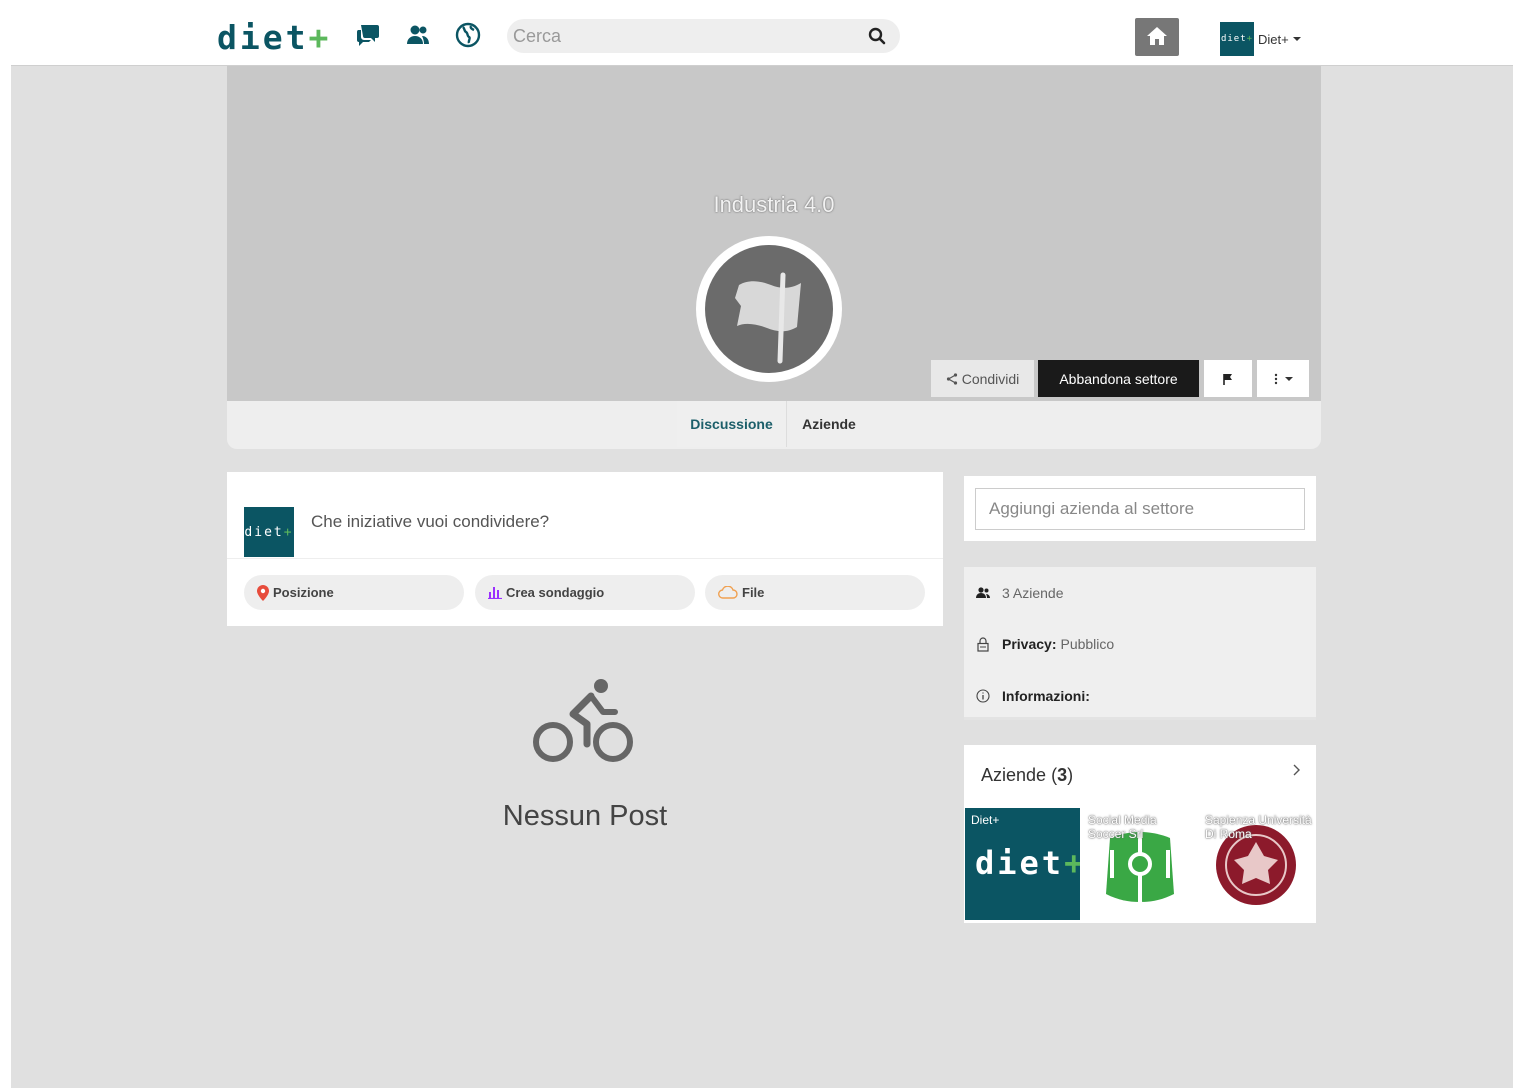  What do you see at coordinates (1070, 775) in the screenshot?
I see `companies-count-close: )` at bounding box center [1070, 775].